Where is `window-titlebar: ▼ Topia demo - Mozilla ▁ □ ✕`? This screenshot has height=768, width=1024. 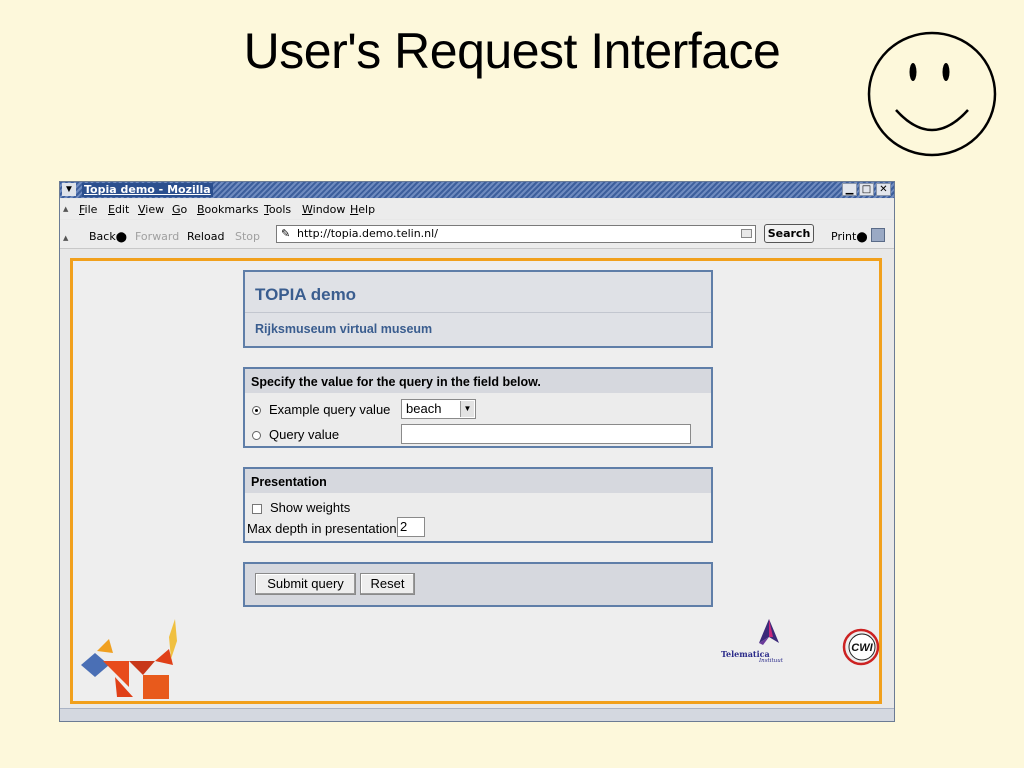 window-titlebar: ▼ Topia demo - Mozilla ▁ □ ✕ is located at coordinates (477, 190).